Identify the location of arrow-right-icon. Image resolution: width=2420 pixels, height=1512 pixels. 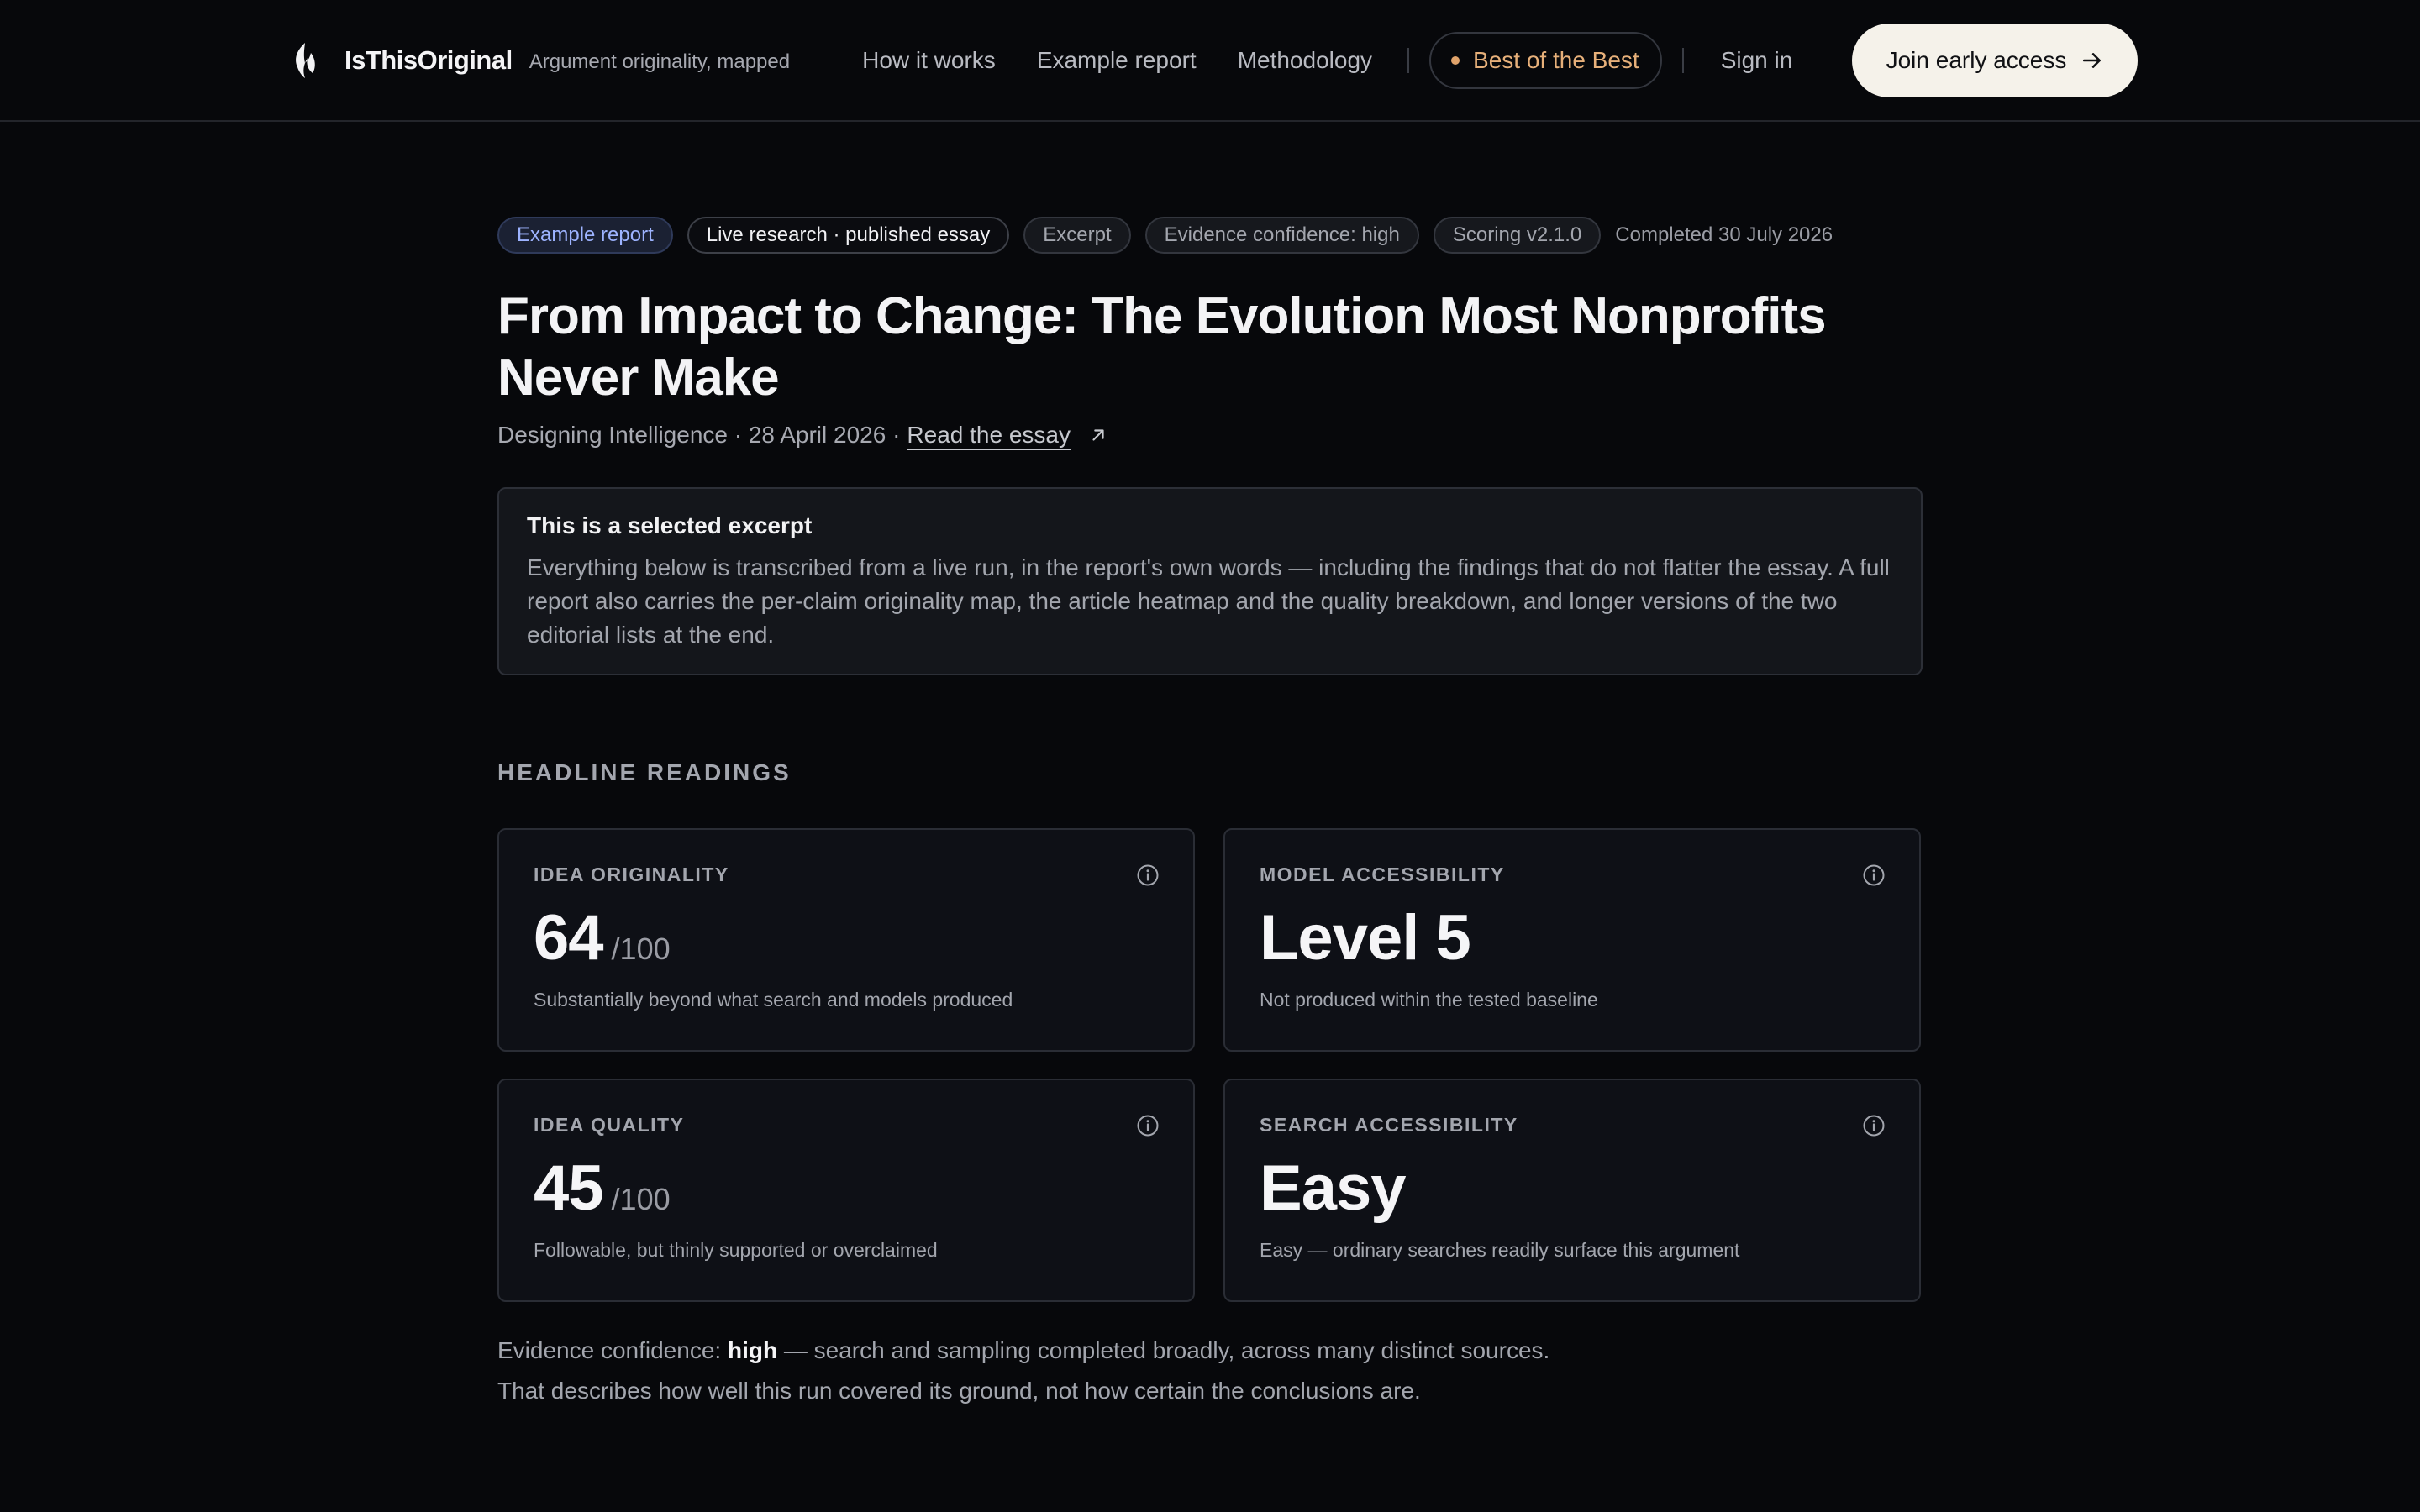
(2092, 60).